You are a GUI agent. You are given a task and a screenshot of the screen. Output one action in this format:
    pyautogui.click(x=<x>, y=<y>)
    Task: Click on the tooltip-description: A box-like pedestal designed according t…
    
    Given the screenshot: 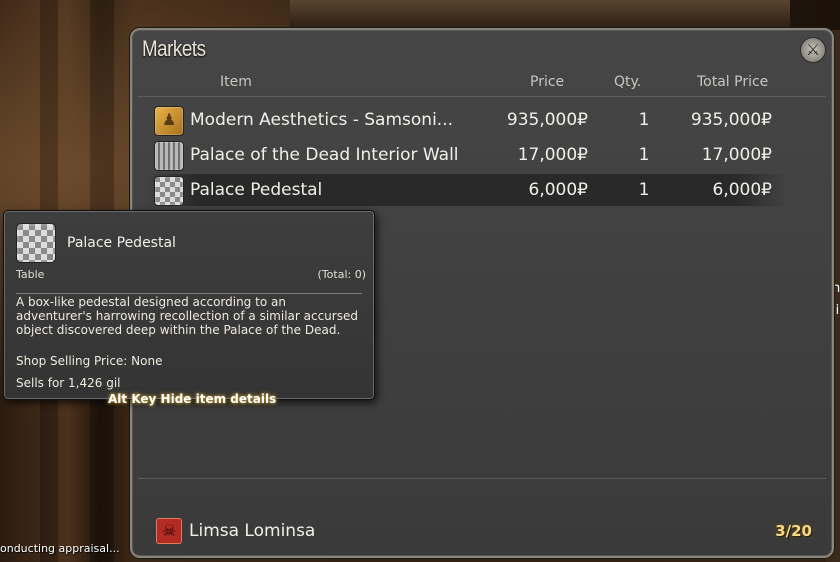 What is the action you would take?
    pyautogui.click(x=187, y=316)
    